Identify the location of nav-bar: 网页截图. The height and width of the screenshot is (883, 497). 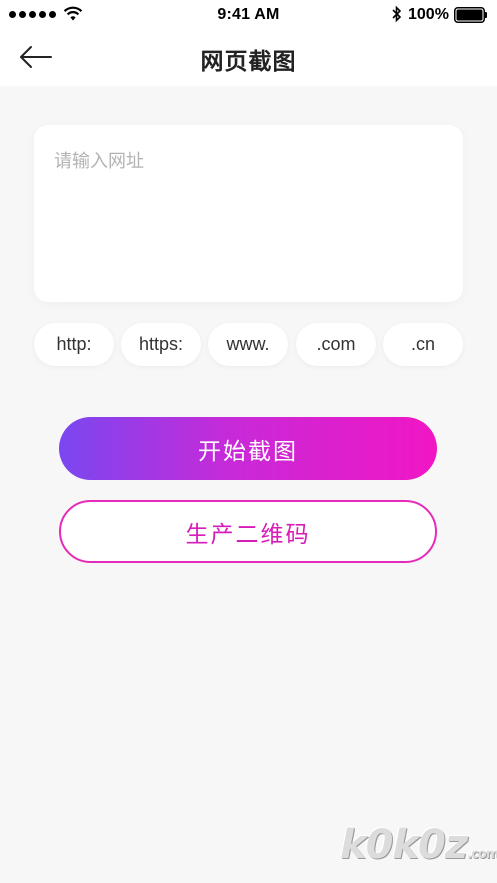
(248, 58).